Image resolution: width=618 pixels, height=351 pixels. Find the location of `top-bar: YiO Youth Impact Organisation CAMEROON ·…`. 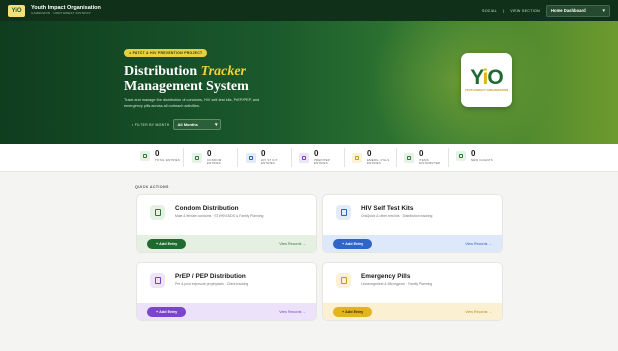

top-bar: YiO Youth Impact Organisation CAMEROON ·… is located at coordinates (309, 10).